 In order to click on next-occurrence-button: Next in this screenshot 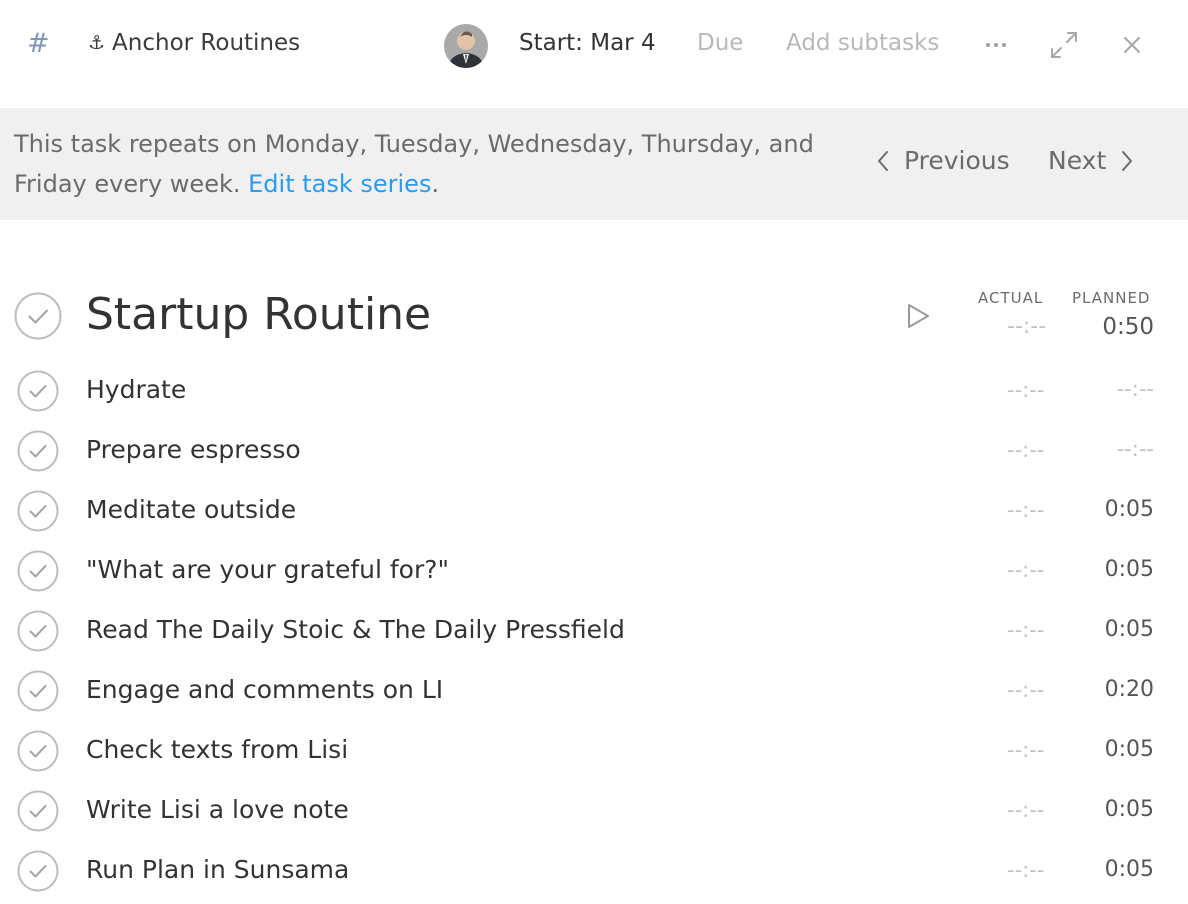, I will do `click(1091, 160)`.